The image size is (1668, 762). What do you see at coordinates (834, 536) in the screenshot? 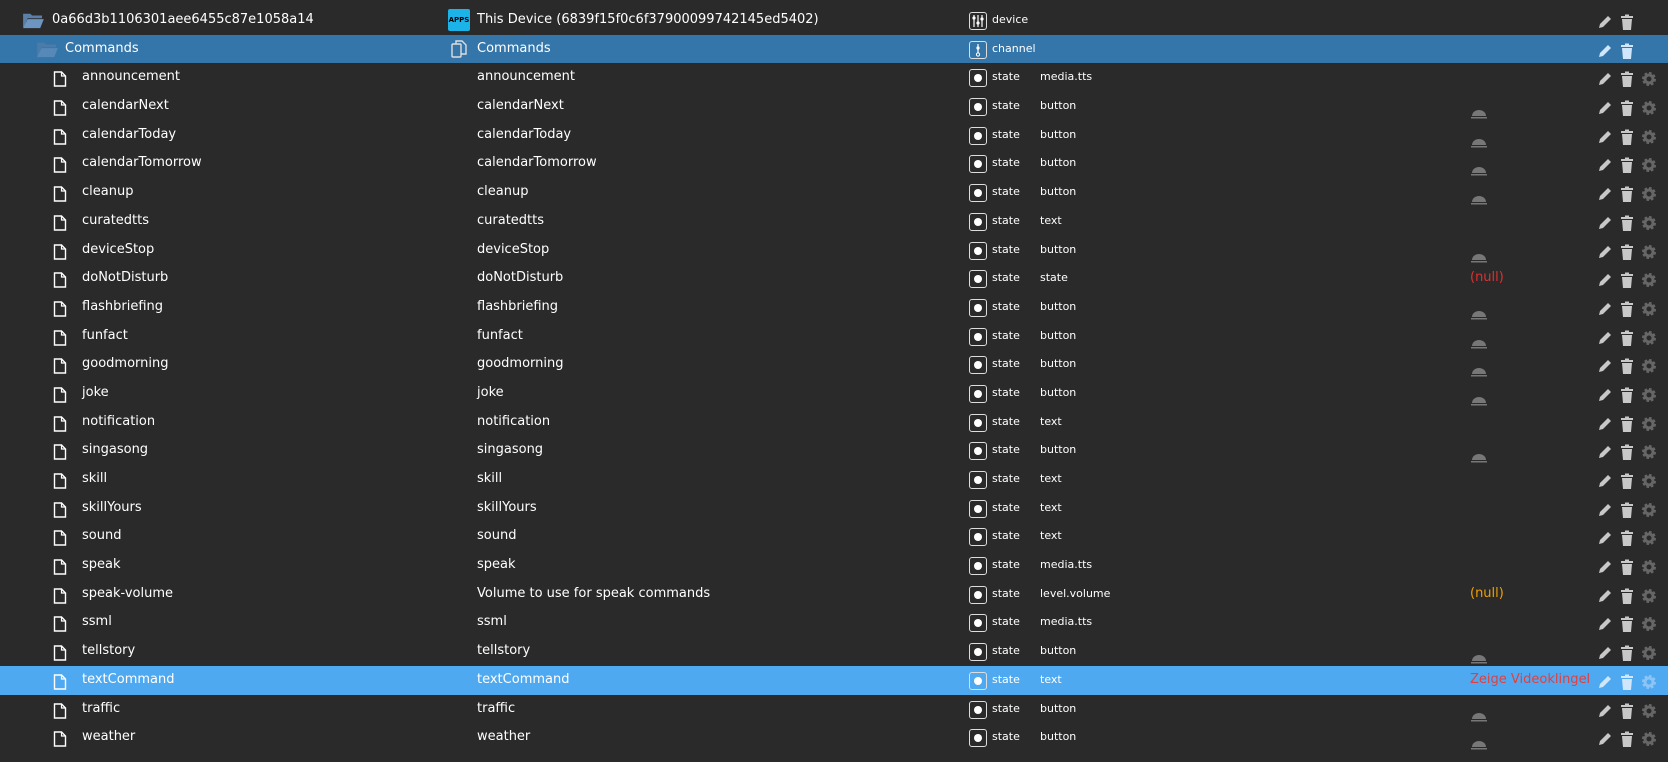
I see `tree-row-sound: sound sound state text` at bounding box center [834, 536].